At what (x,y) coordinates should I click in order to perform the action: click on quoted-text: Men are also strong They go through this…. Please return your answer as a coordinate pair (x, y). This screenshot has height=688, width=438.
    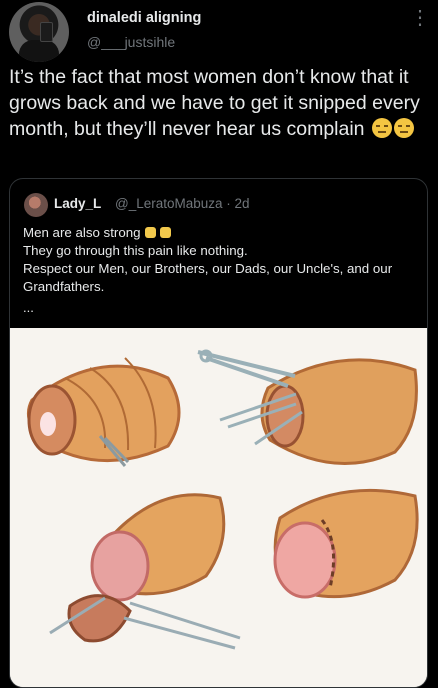
    Looking at the image, I should click on (220, 260).